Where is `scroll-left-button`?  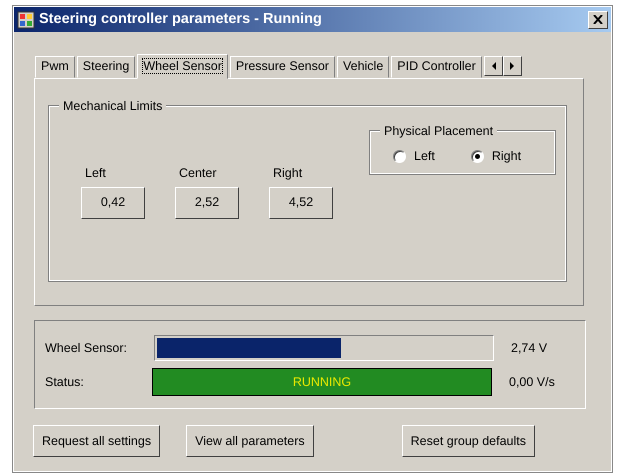 scroll-left-button is located at coordinates (493, 66).